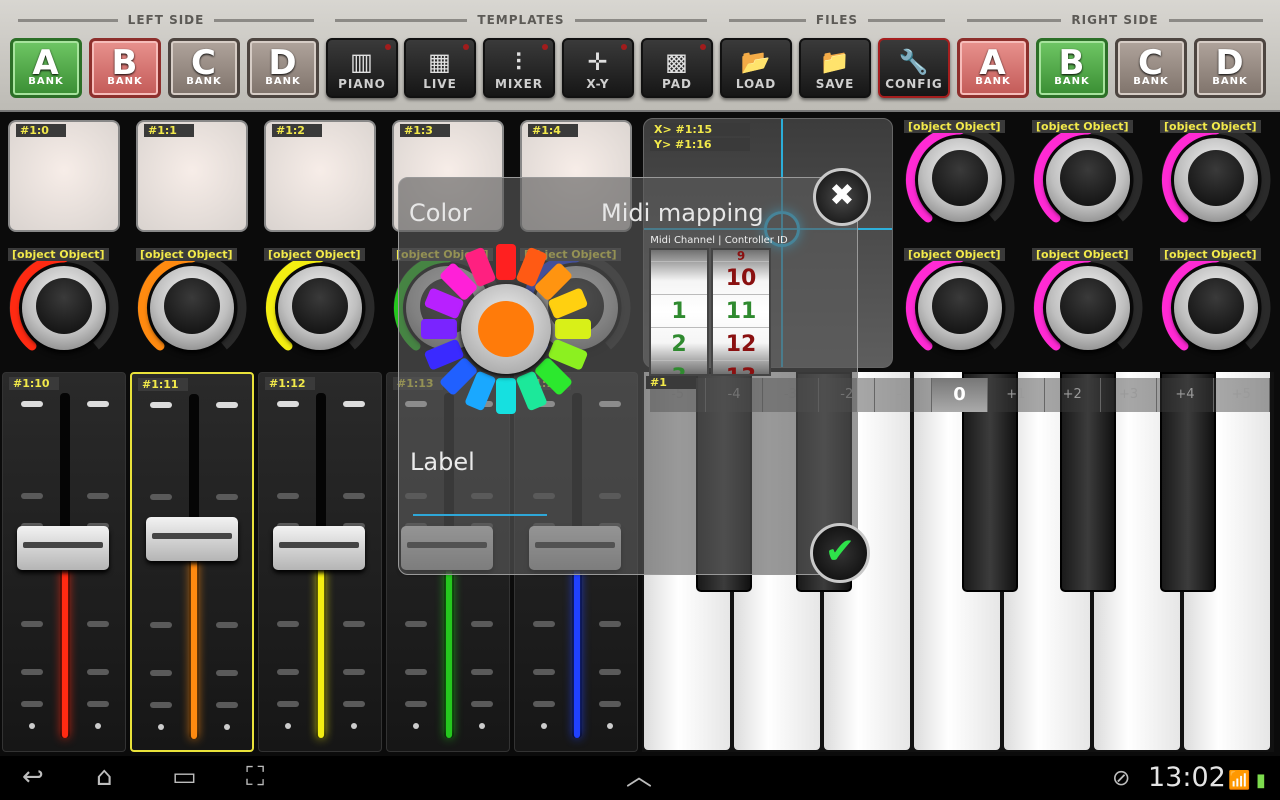  I want to click on tab-midi-mapping: Midi mapping, so click(701, 207).